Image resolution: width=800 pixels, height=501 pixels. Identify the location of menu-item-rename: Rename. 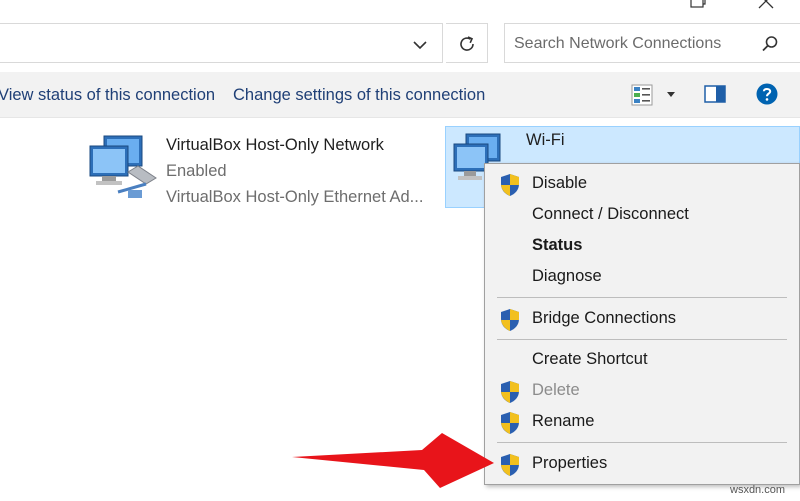
(642, 422).